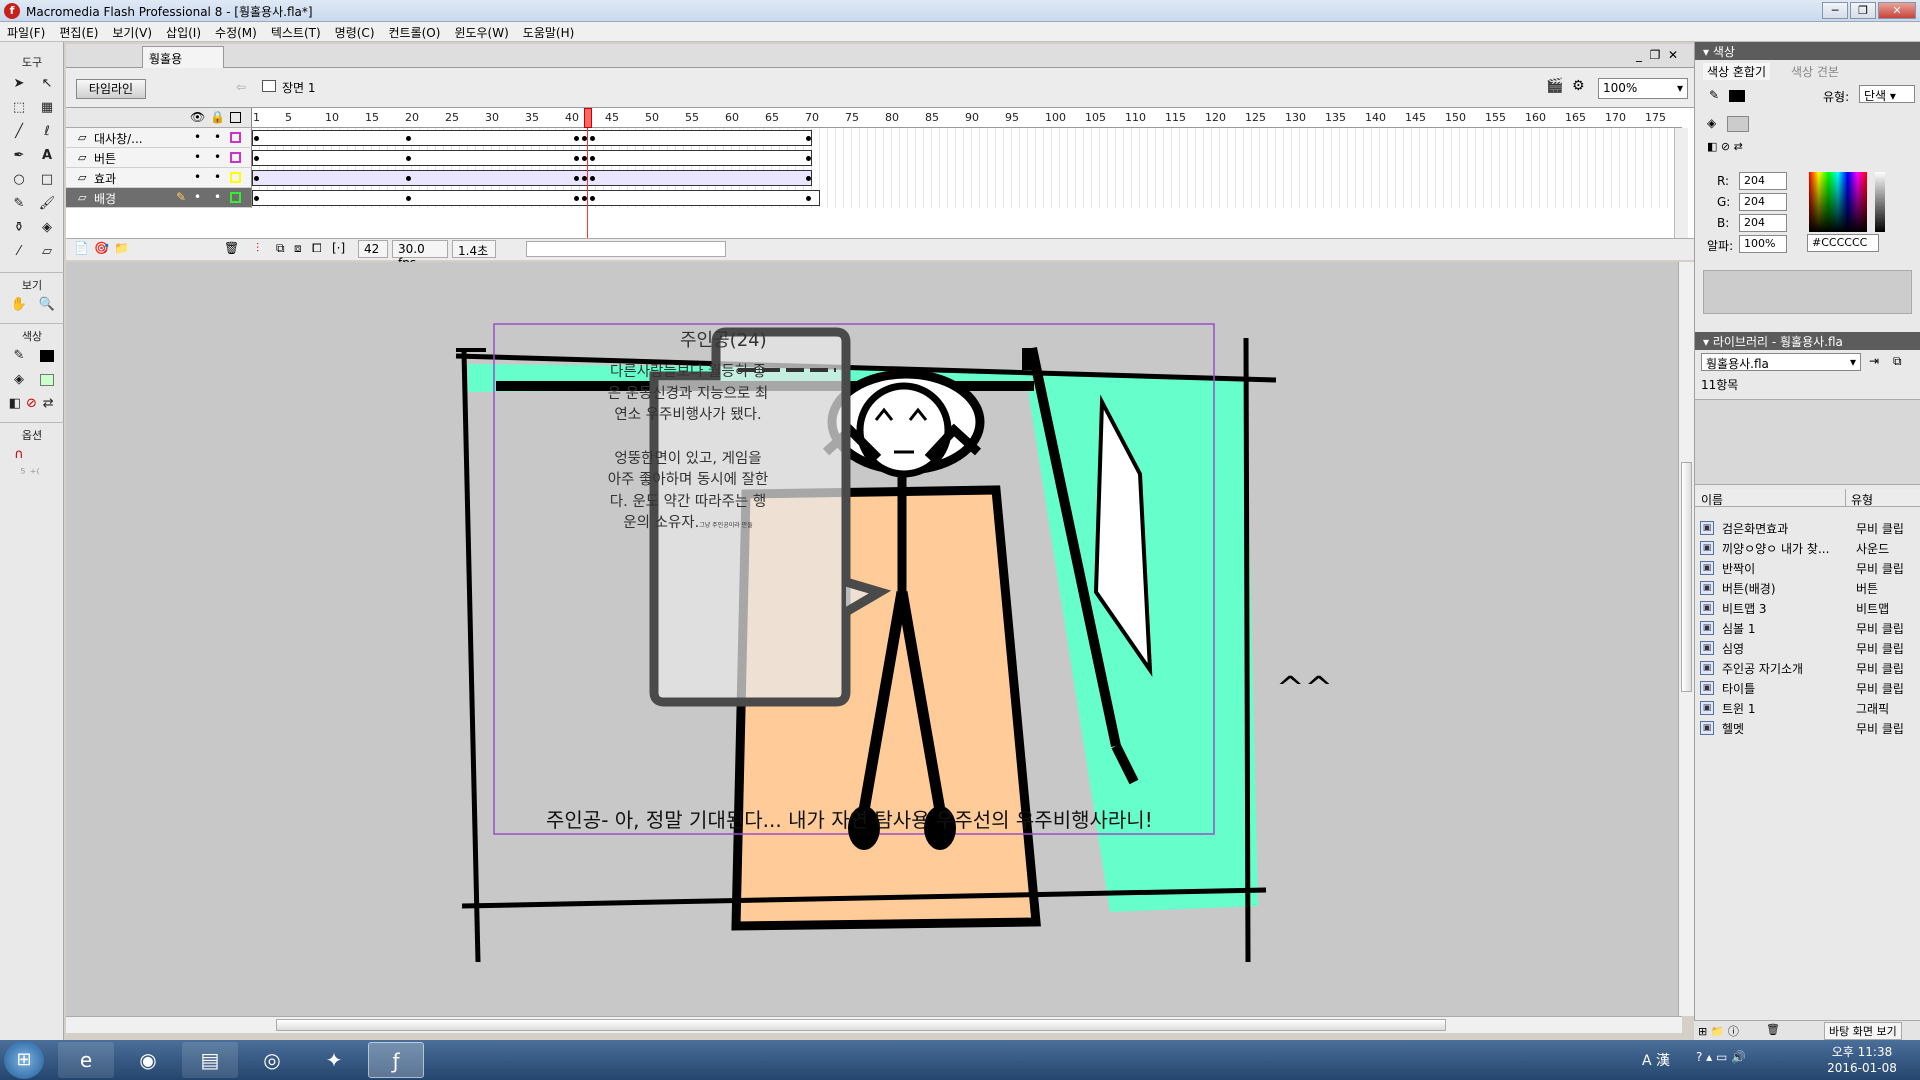 This screenshot has height=1080, width=1920. What do you see at coordinates (19, 455) in the screenshot?
I see `snap-magnet-icon: ∩` at bounding box center [19, 455].